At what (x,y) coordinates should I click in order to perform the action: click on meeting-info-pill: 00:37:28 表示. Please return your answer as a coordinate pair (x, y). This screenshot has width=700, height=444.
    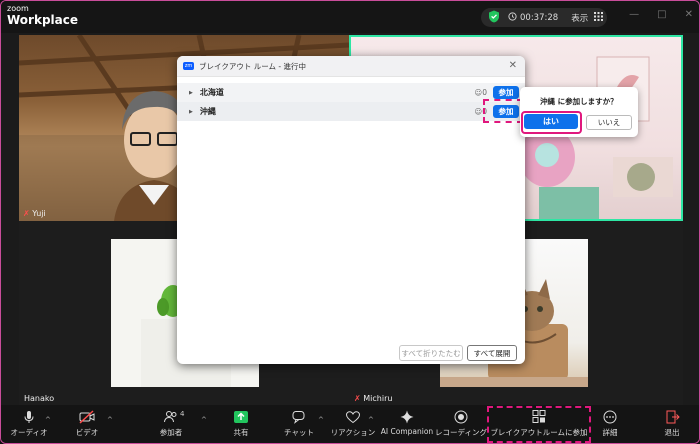
    Looking at the image, I should click on (544, 17).